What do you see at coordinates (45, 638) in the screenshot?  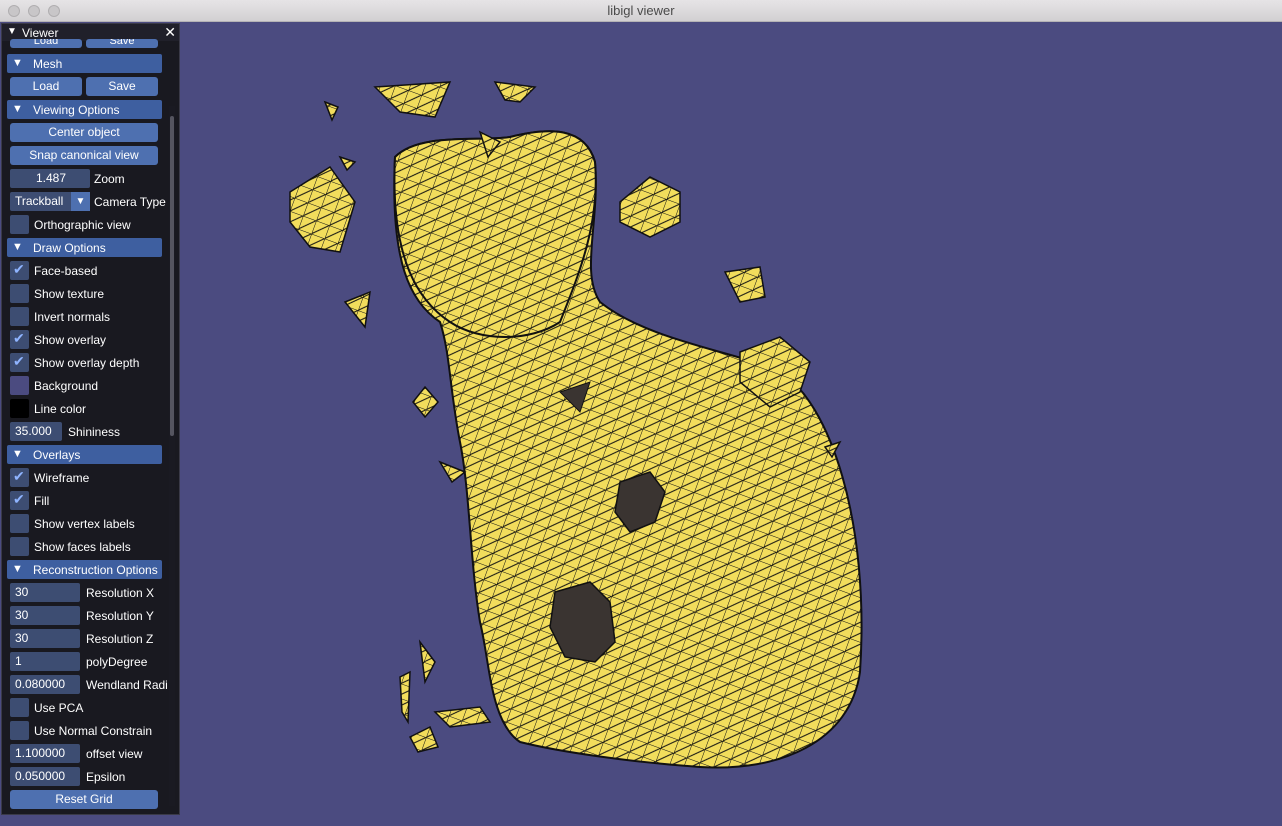 I see `resolution-z-field: 30` at bounding box center [45, 638].